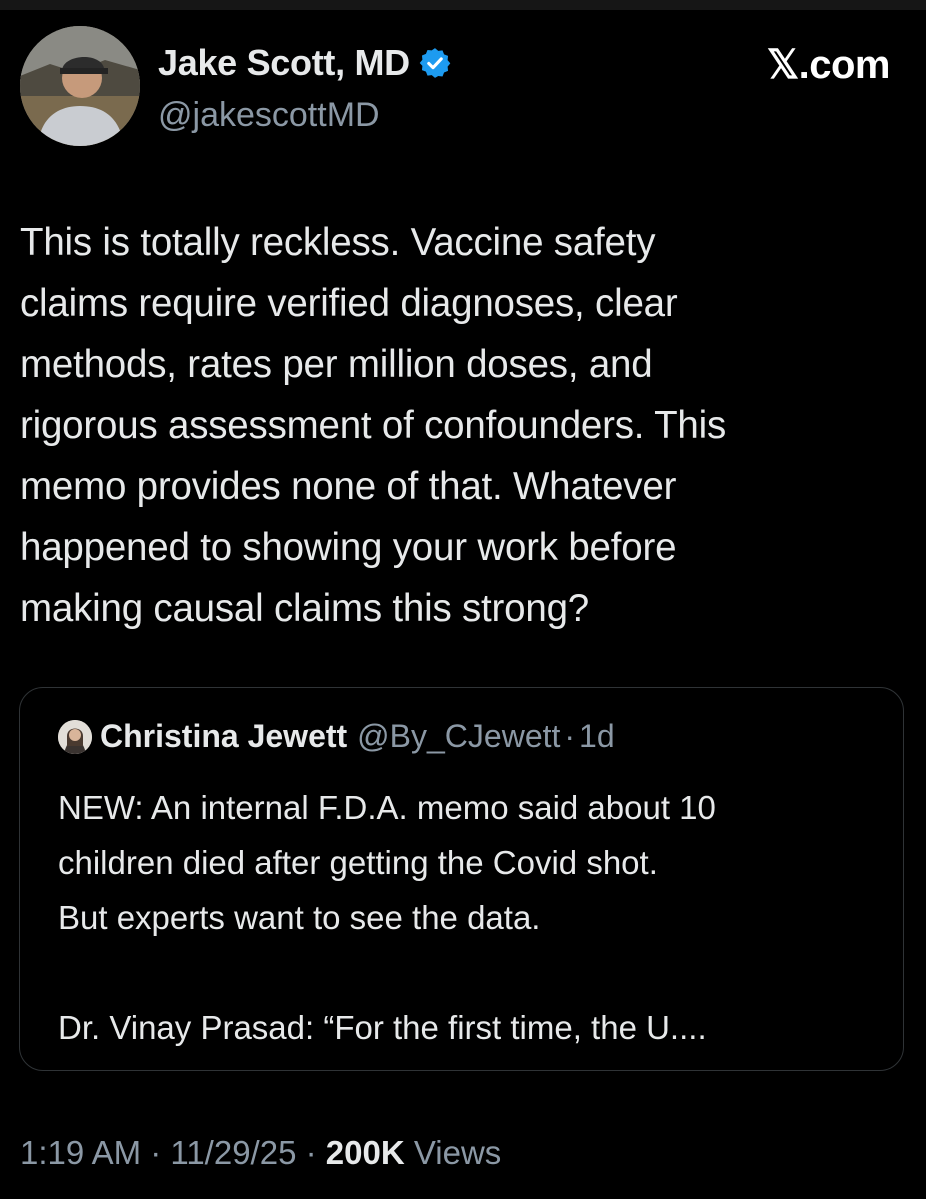  I want to click on top-strip, so click(463, 5).